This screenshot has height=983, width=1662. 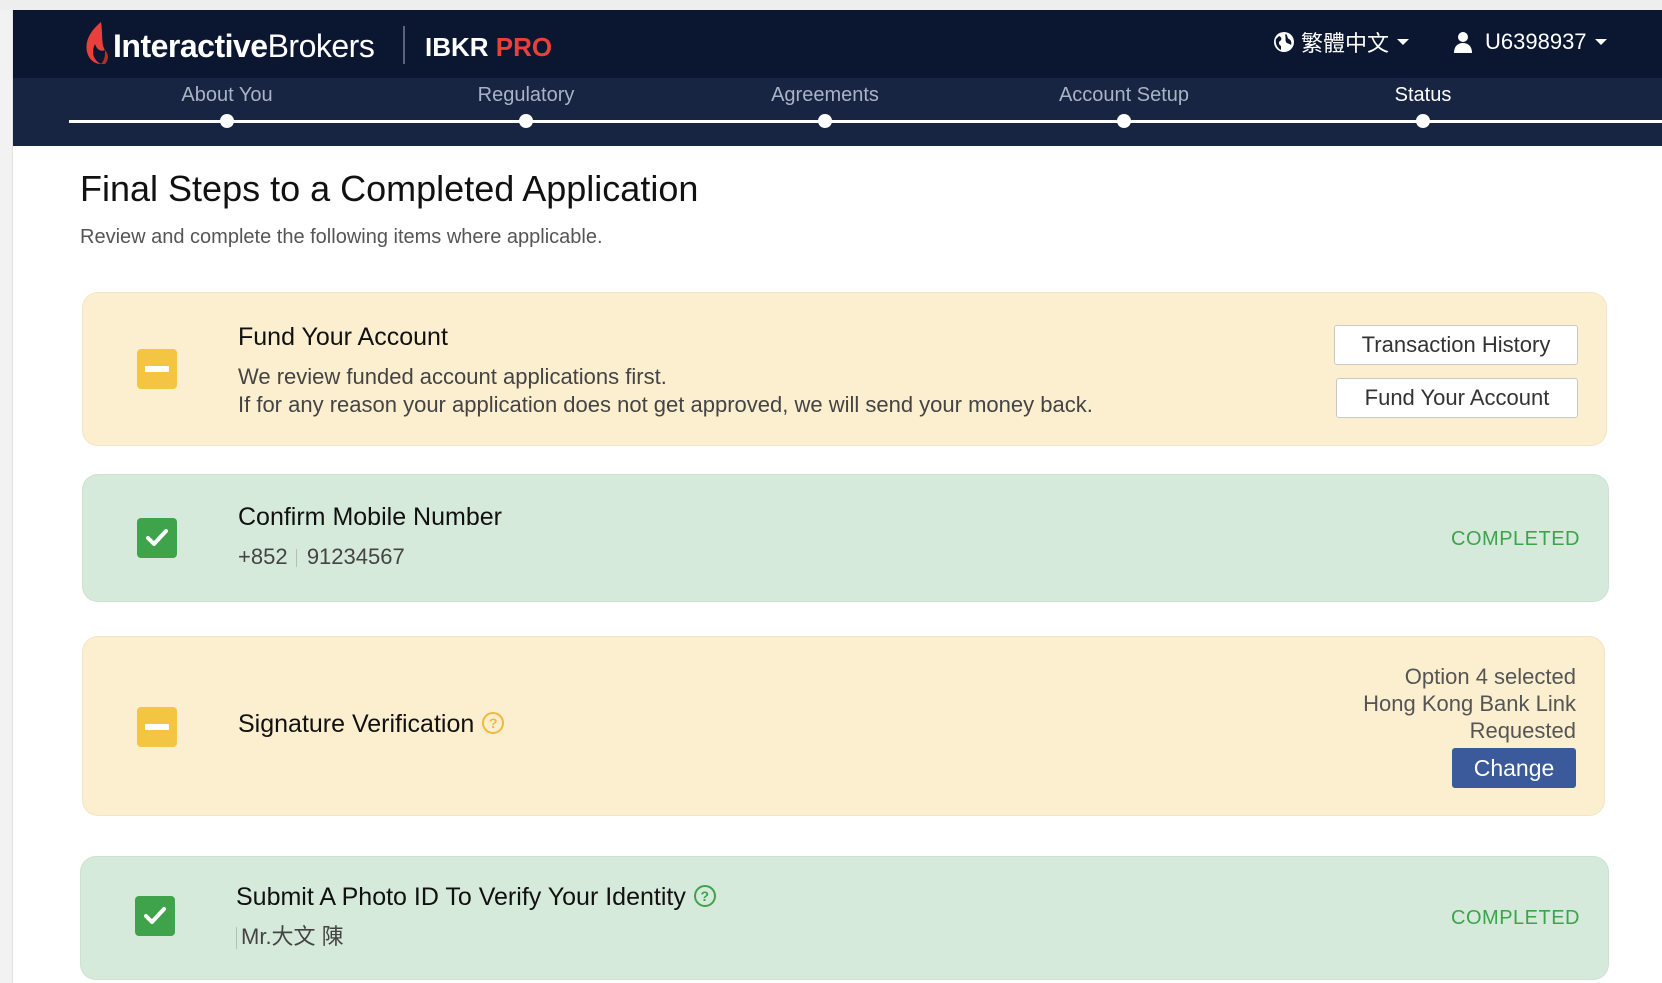 What do you see at coordinates (457, 47) in the screenshot?
I see `product-prefix: IBKR` at bounding box center [457, 47].